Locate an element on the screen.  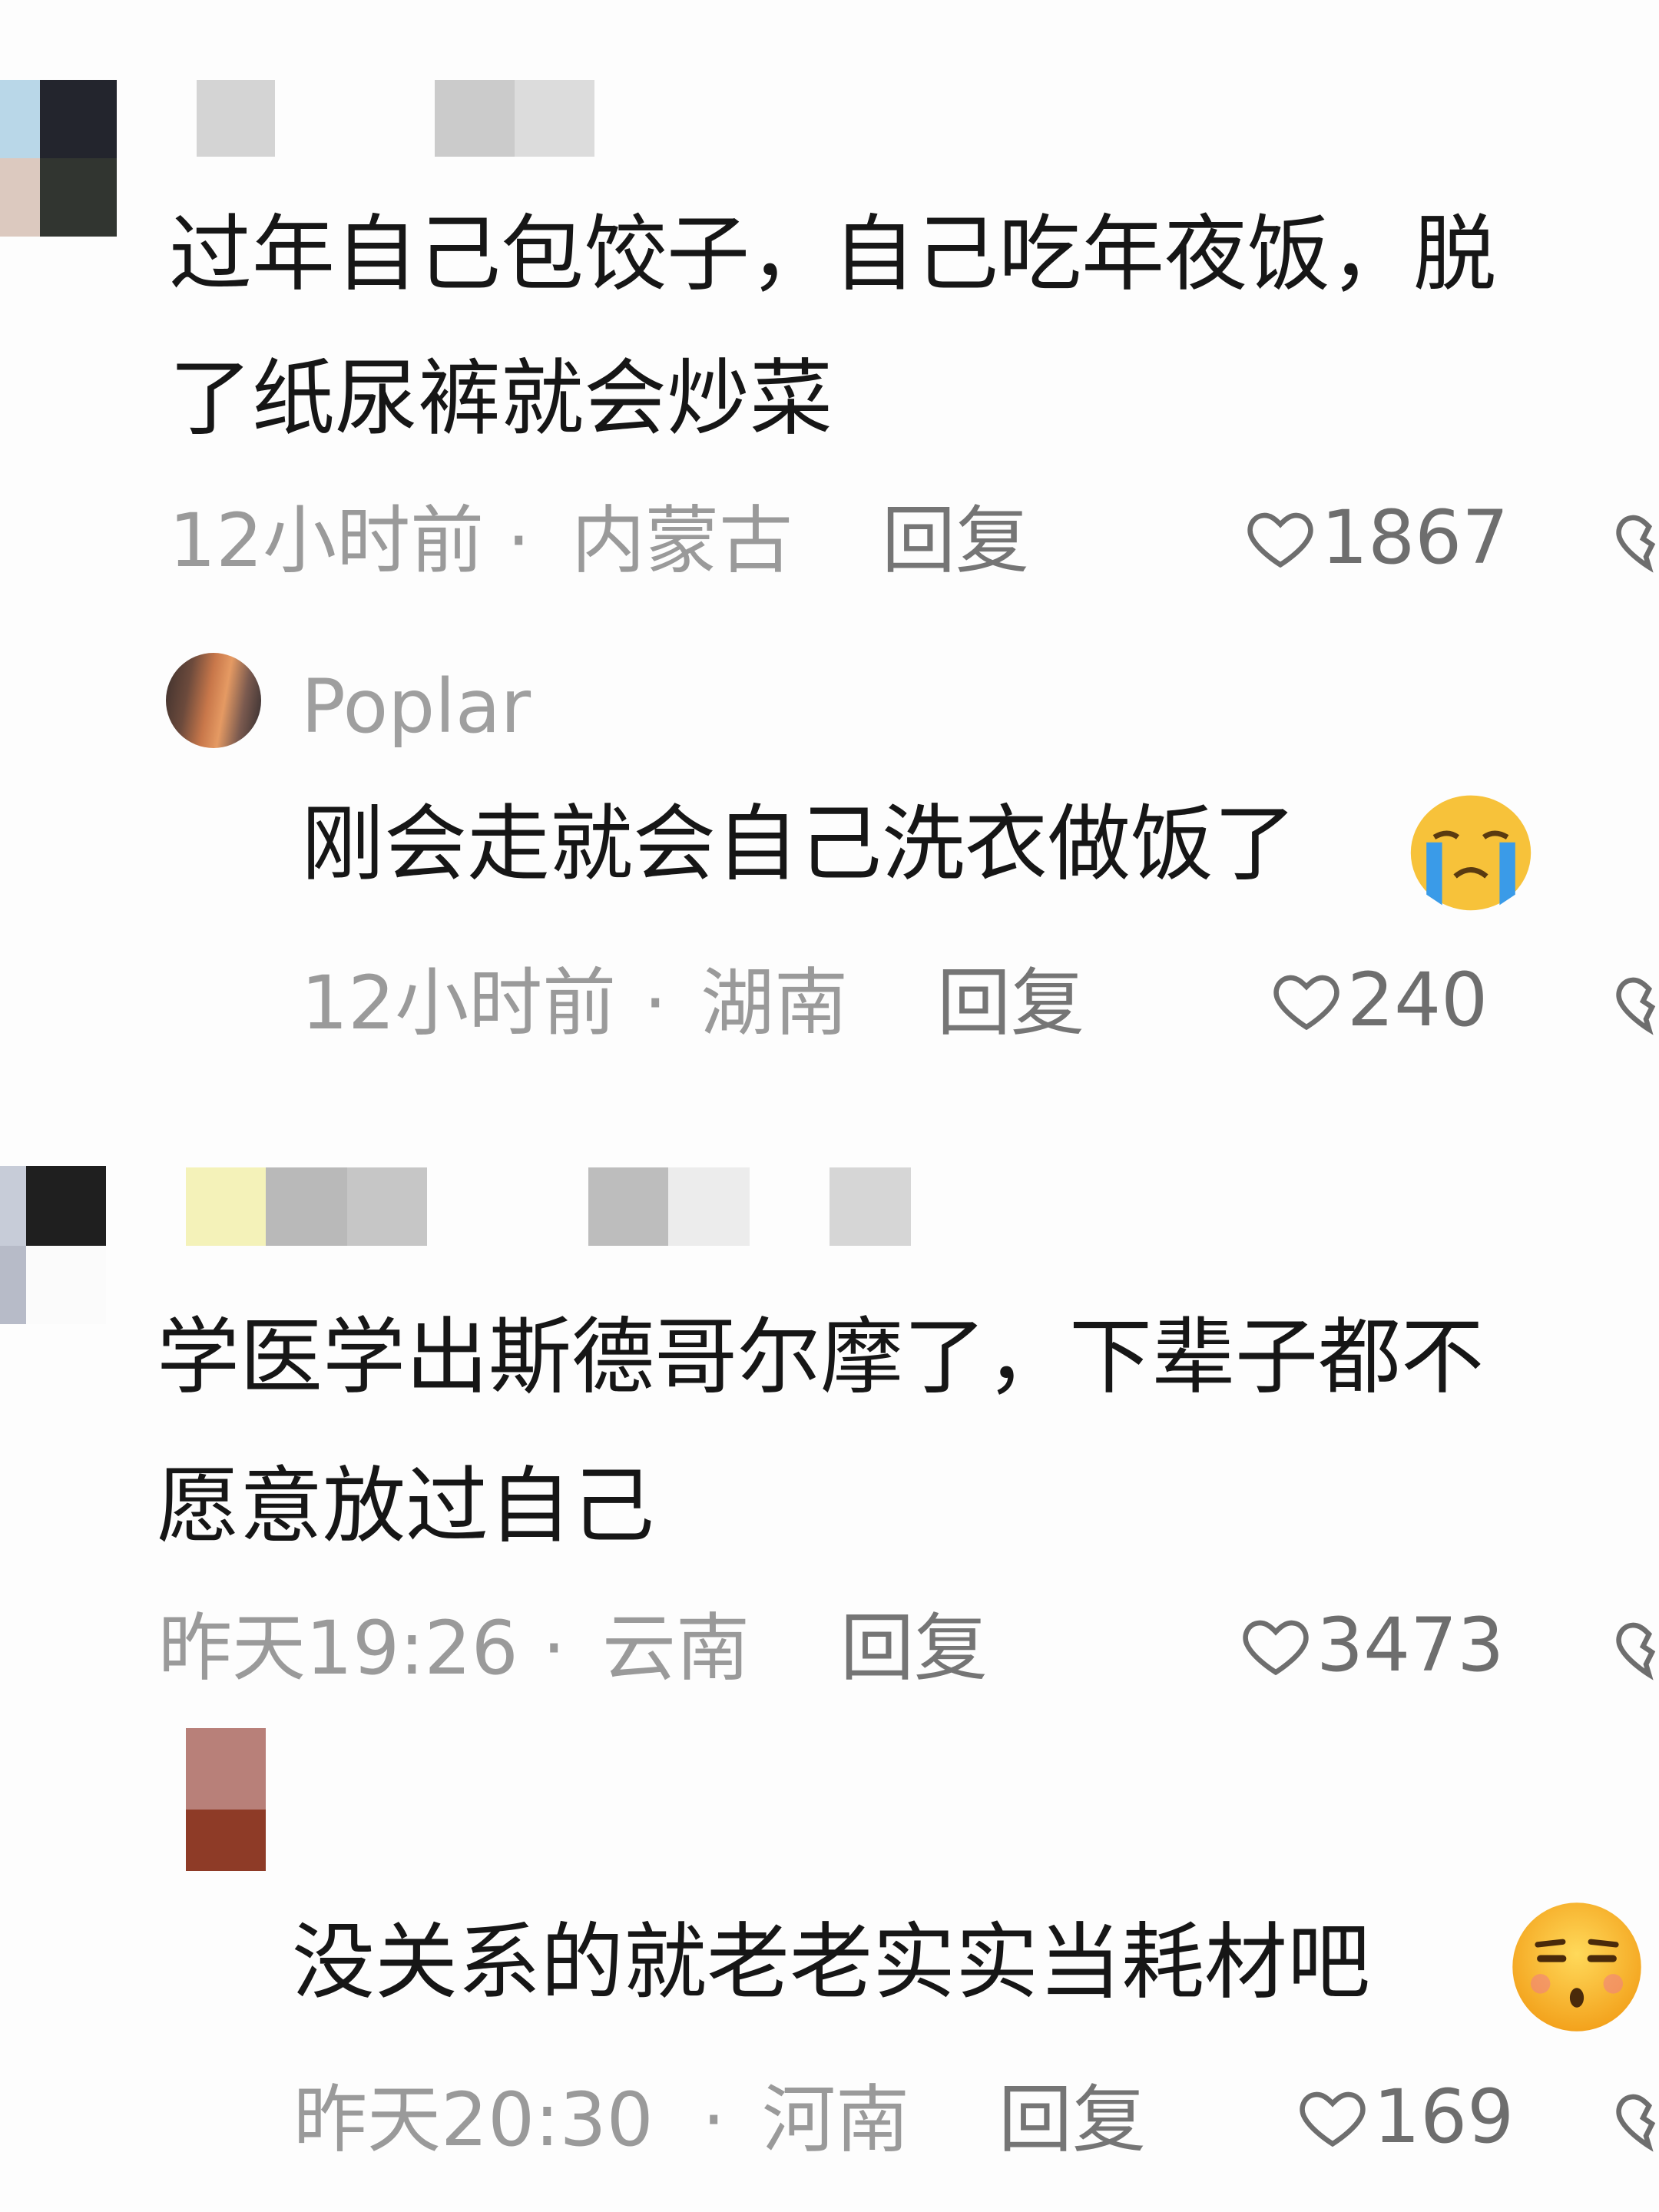
crying-face-icon is located at coordinates (1471, 853).